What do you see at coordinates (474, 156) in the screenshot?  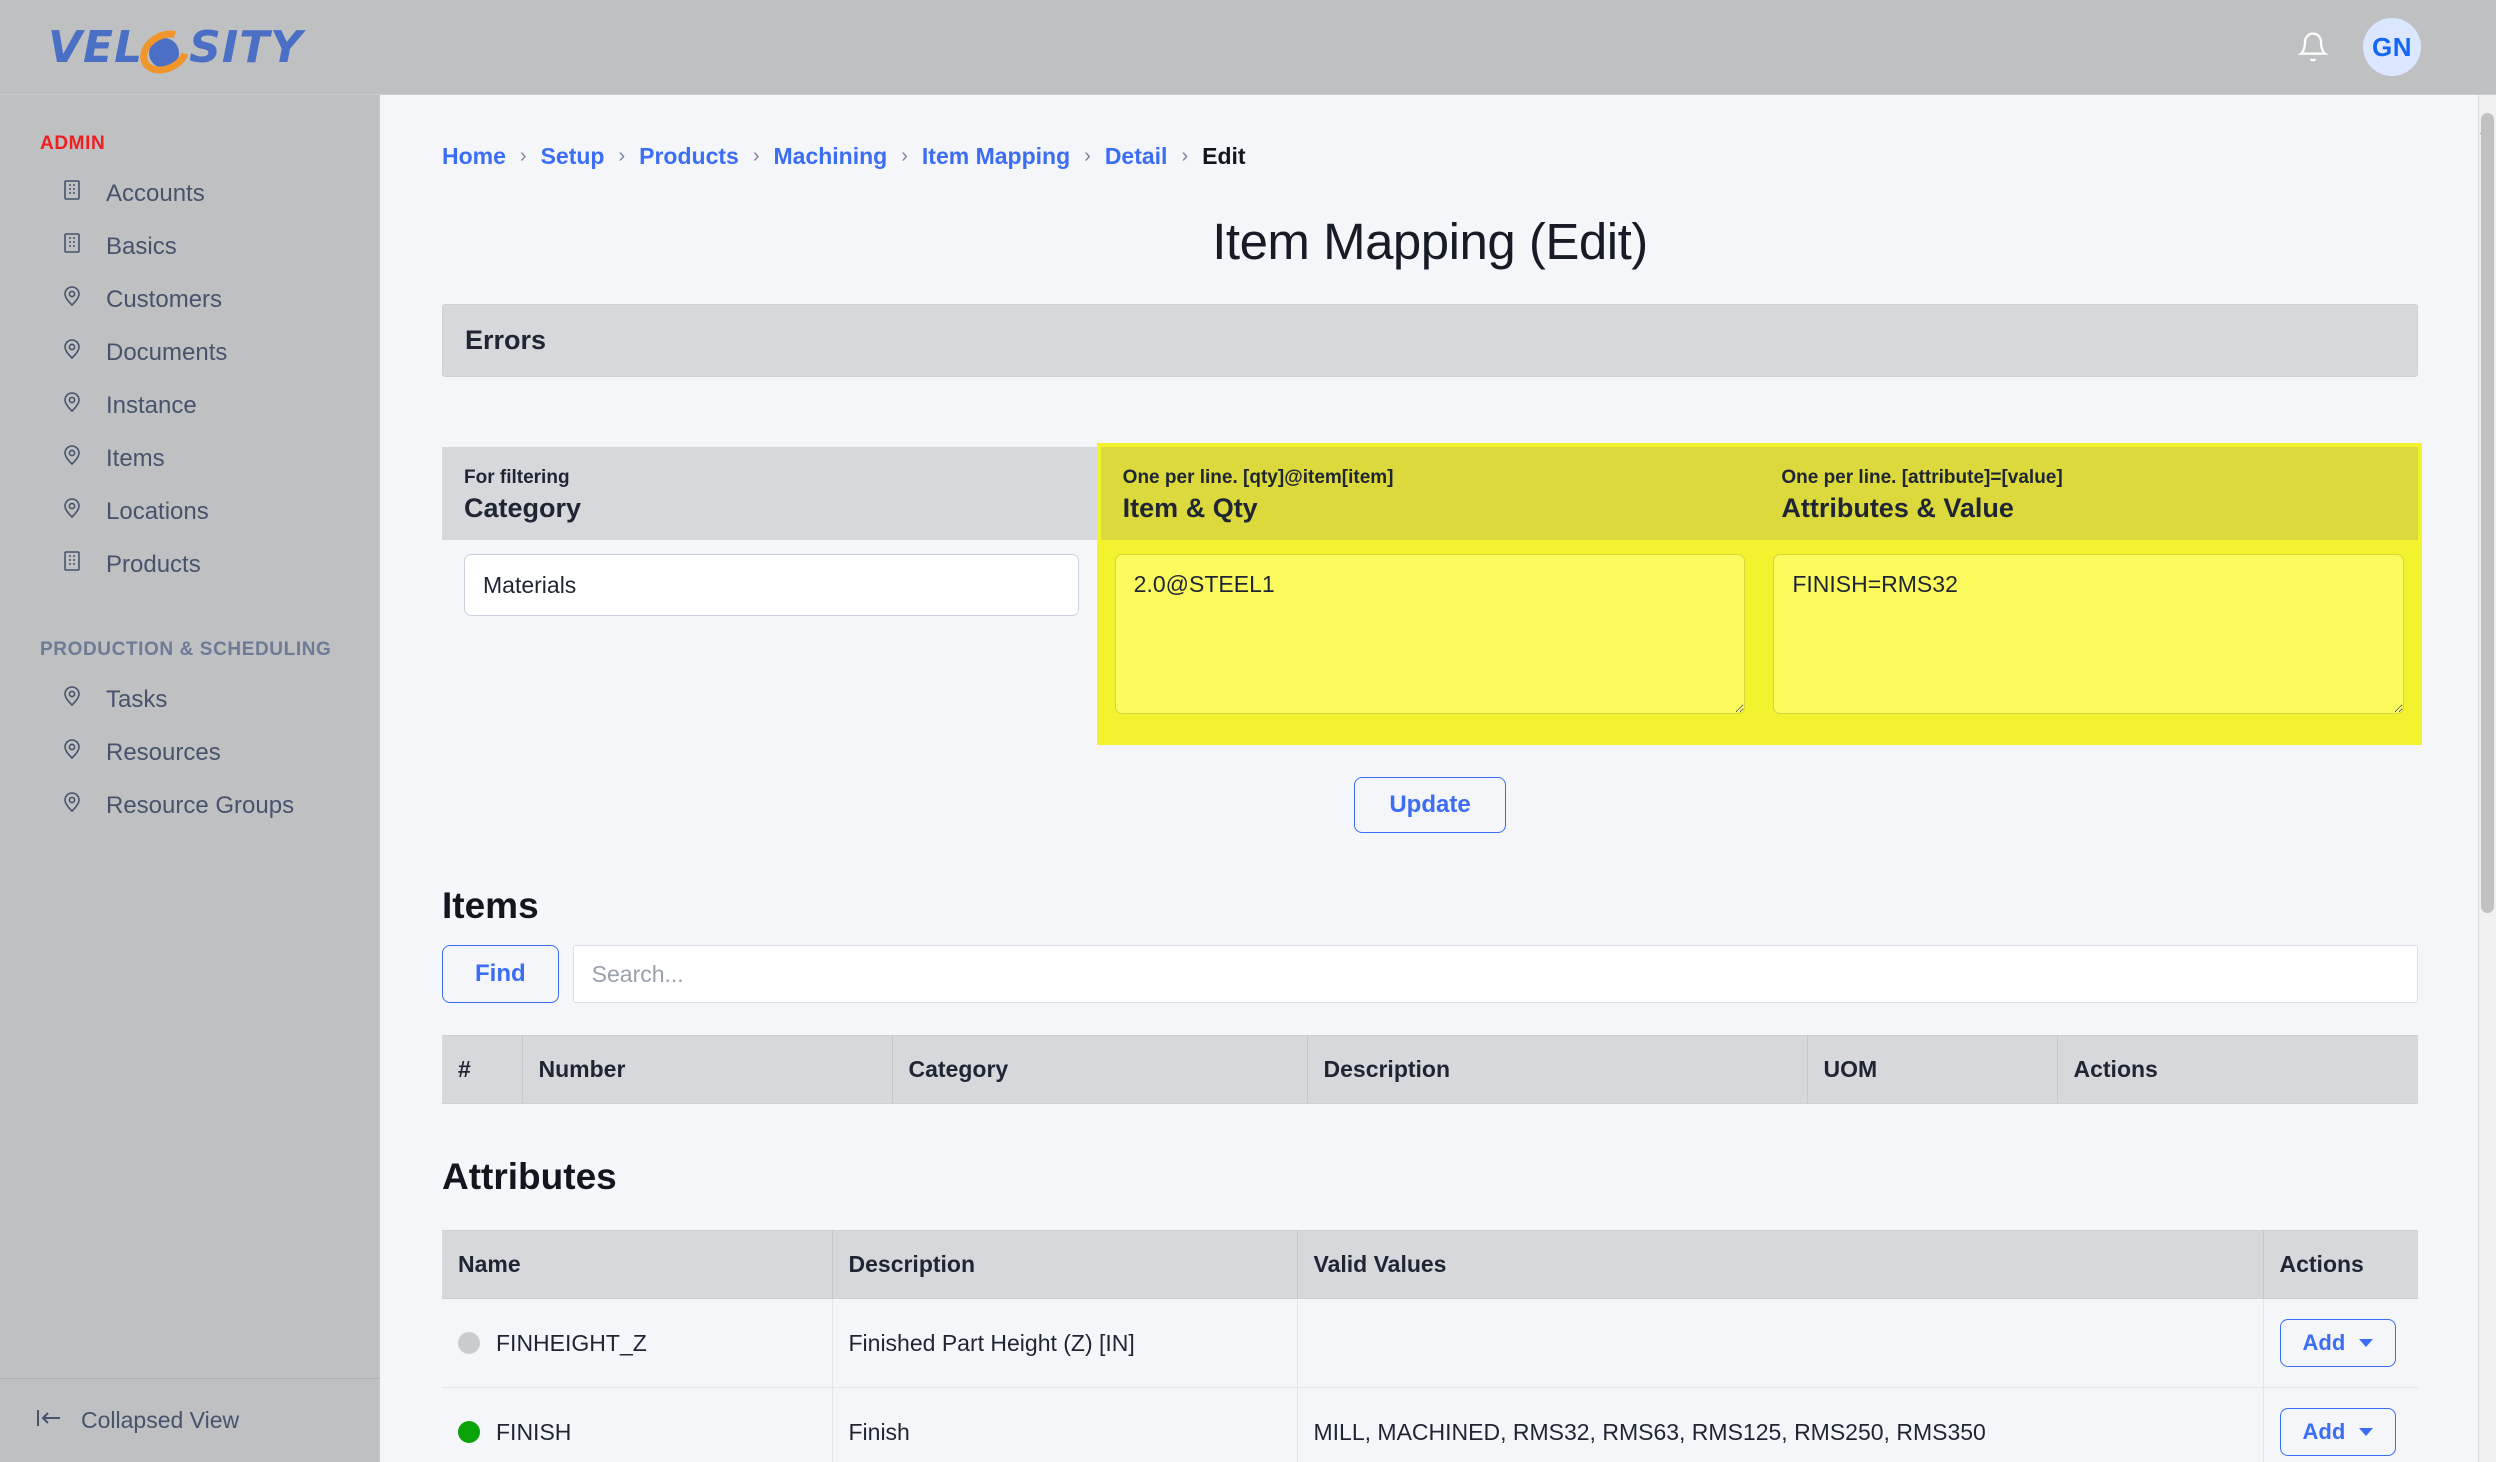 I see `breadcrumb-link-home: Home` at bounding box center [474, 156].